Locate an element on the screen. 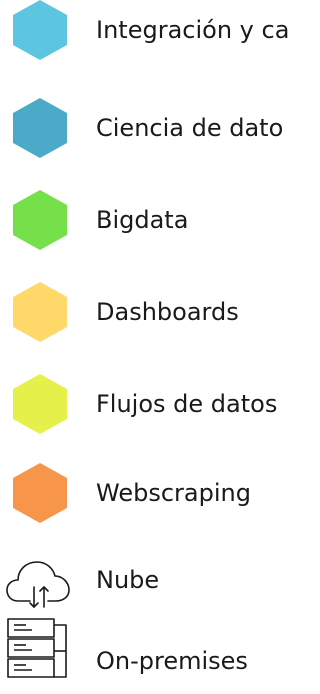 The image size is (320, 694). legend-item-label: Dashboards is located at coordinates (167, 312).